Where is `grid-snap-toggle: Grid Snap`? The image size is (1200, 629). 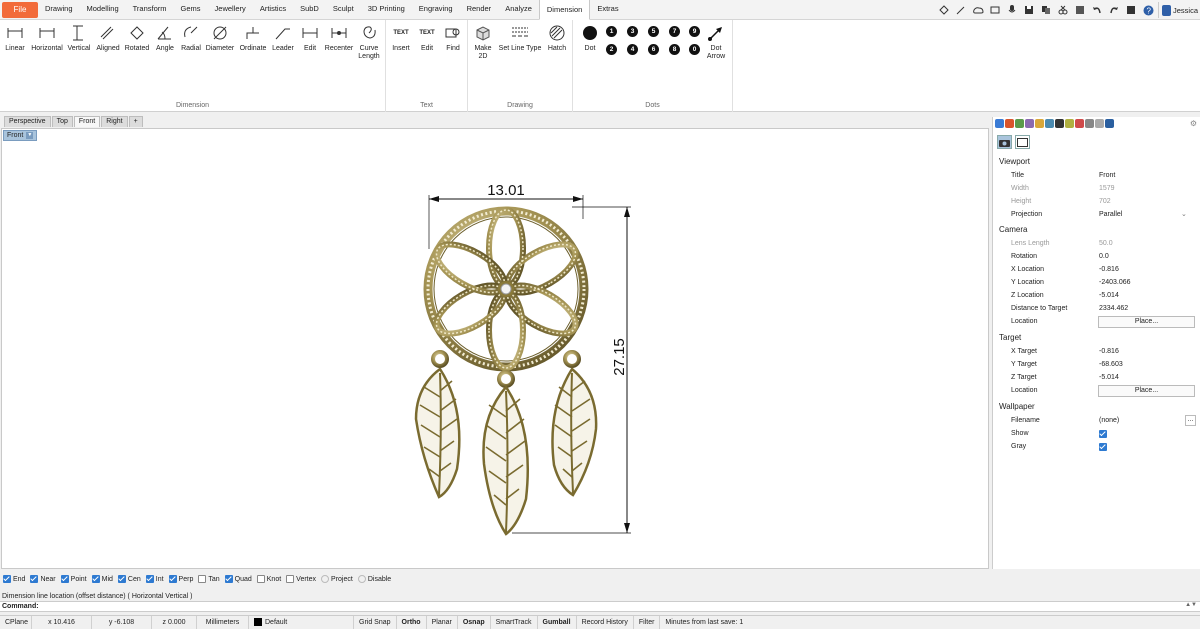
grid-snap-toggle: Grid Snap is located at coordinates (375, 622).